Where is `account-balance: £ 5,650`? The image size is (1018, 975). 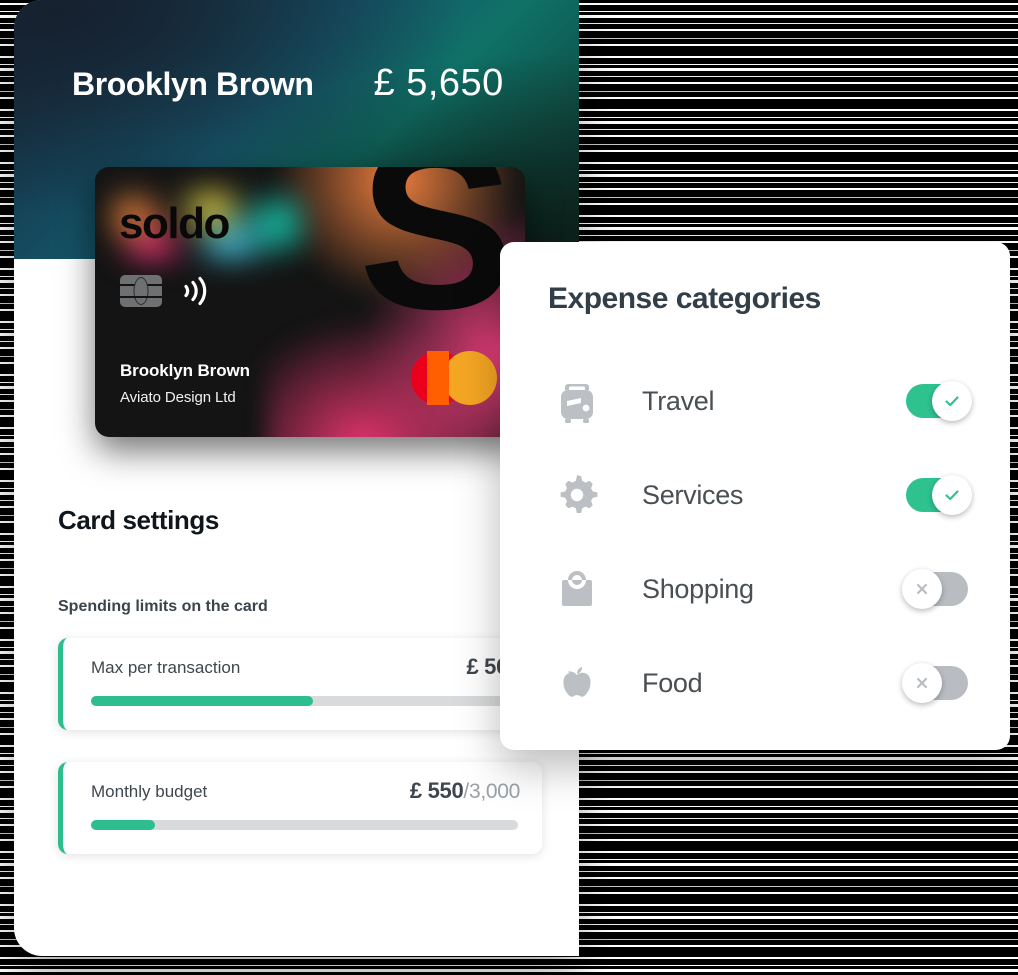
account-balance: £ 5,650 is located at coordinates (438, 83).